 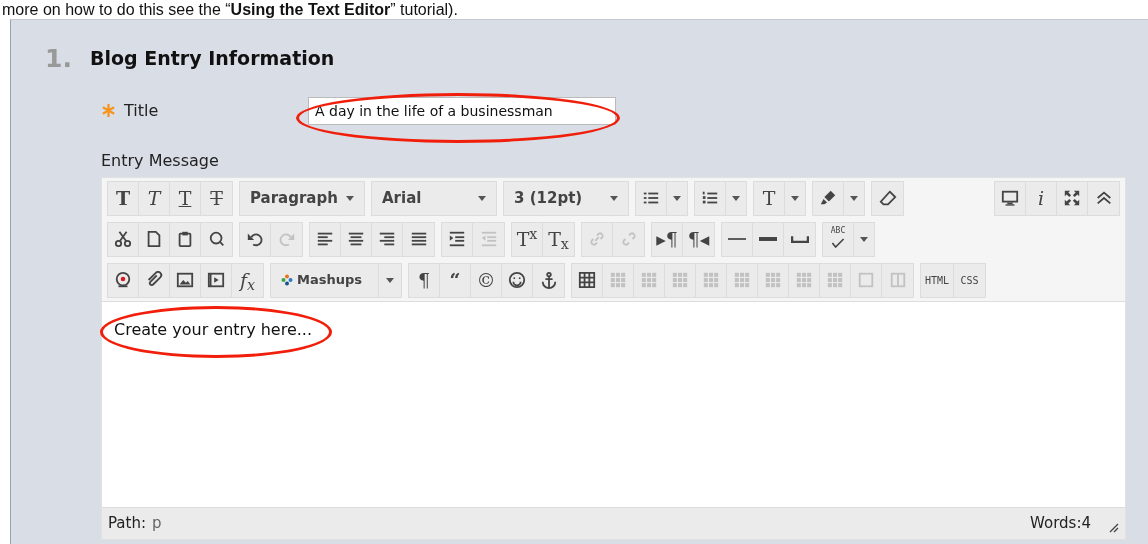 I want to click on word-count: Words:4, so click(x=1060, y=523).